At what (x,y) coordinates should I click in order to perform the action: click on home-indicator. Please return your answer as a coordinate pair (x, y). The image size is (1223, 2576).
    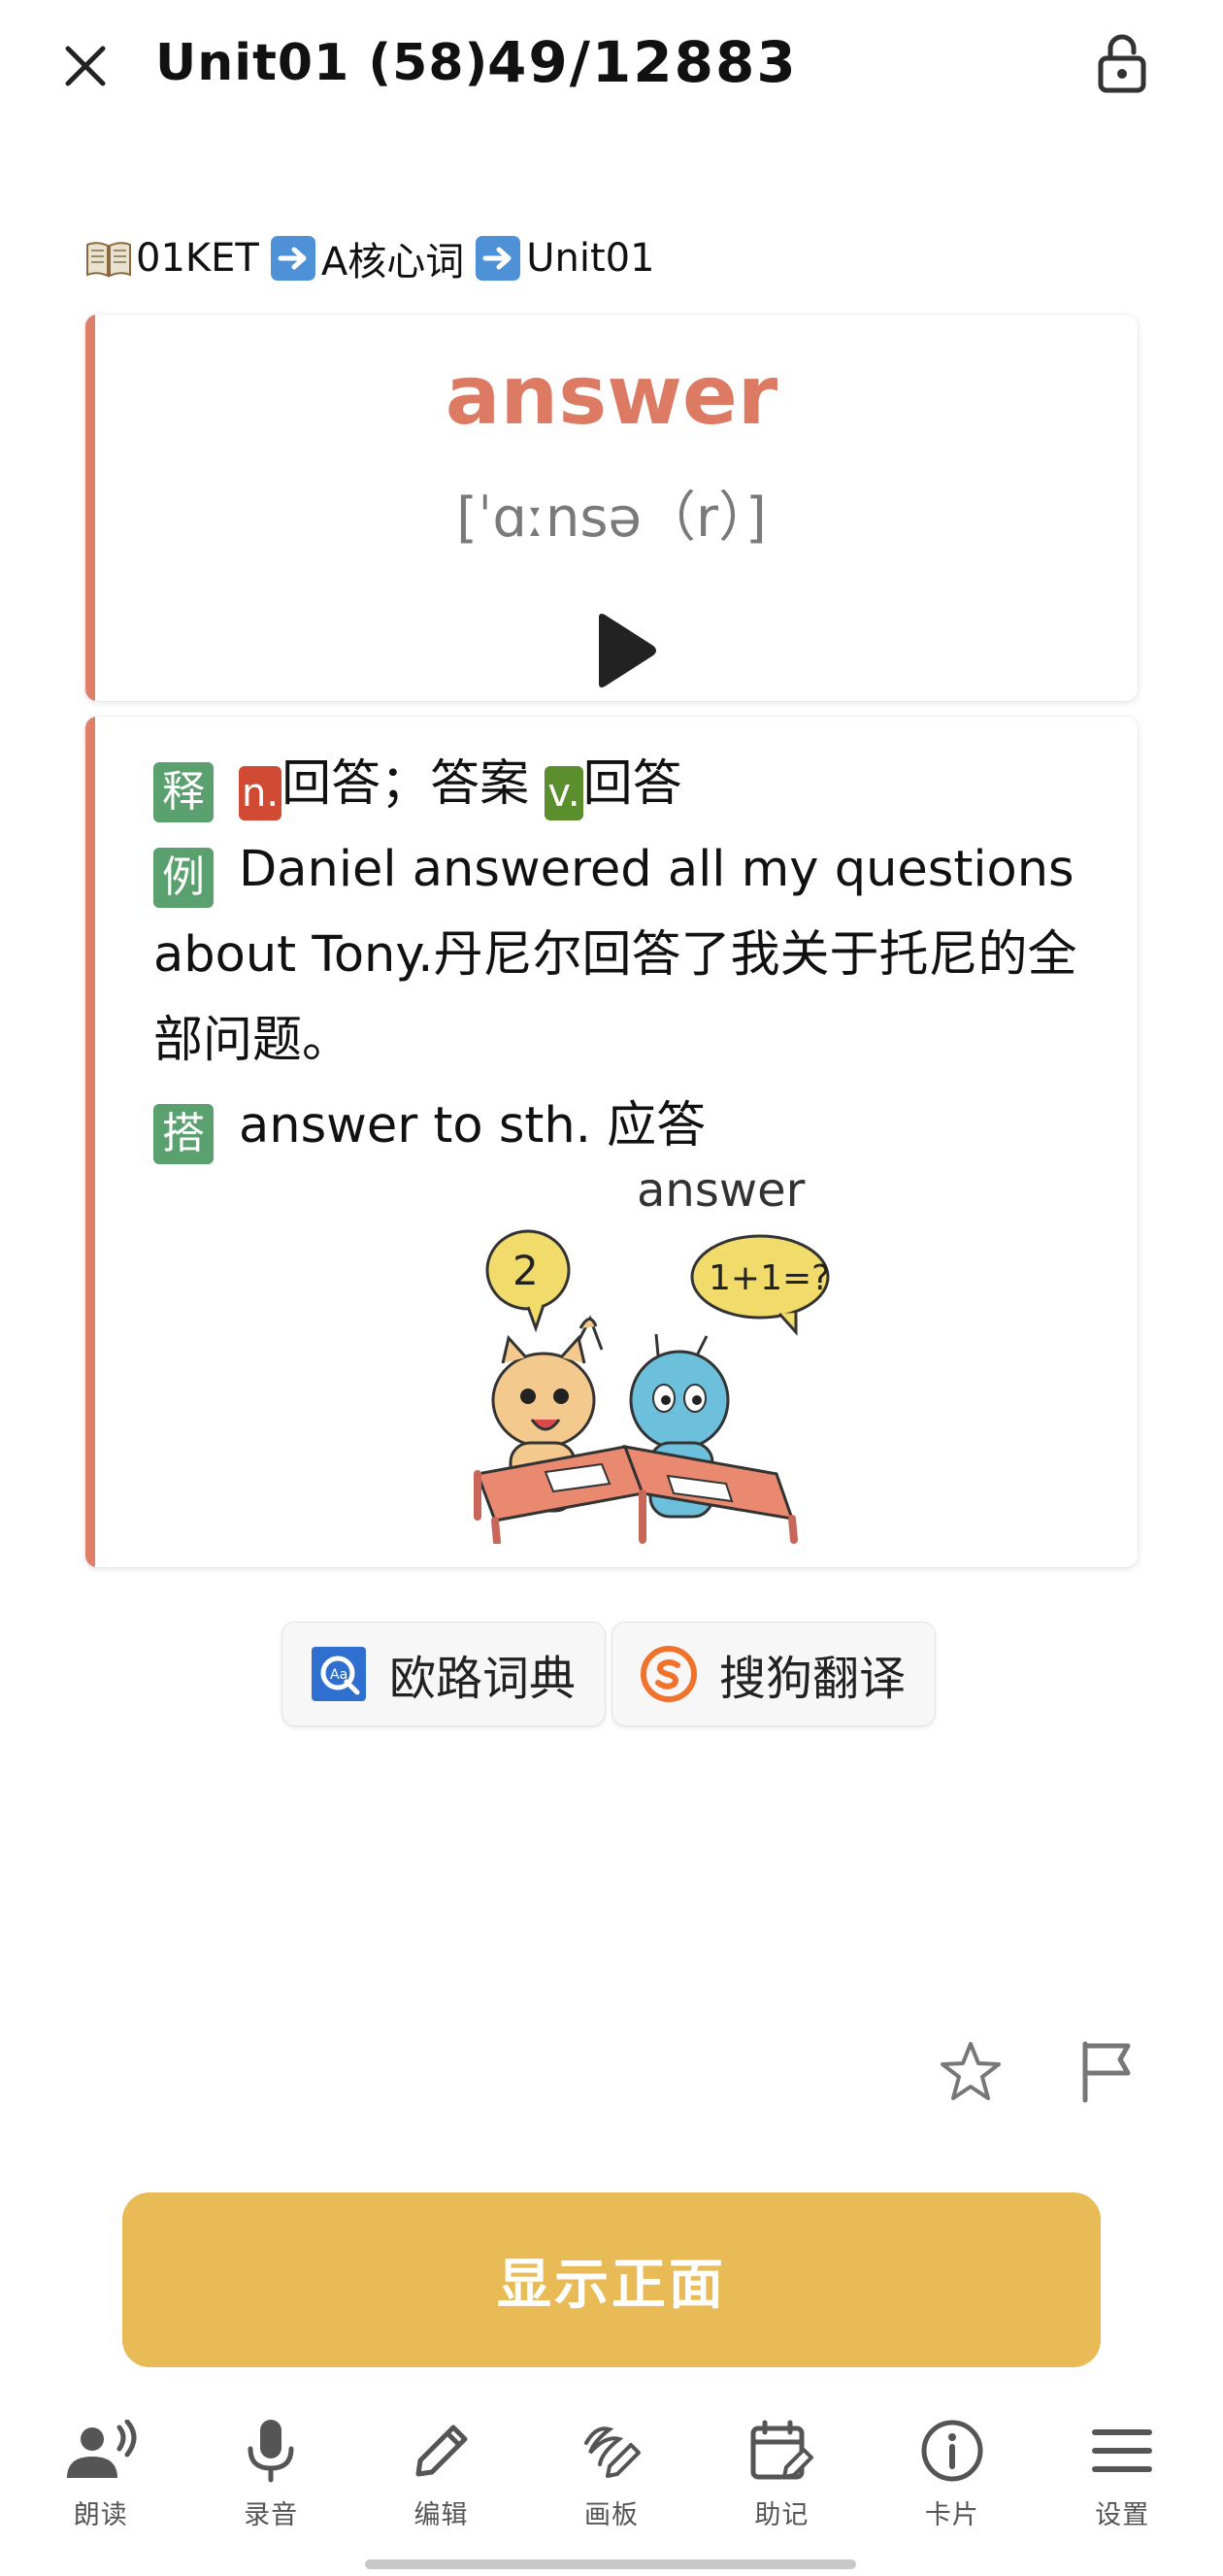
    Looking at the image, I should click on (610, 2564).